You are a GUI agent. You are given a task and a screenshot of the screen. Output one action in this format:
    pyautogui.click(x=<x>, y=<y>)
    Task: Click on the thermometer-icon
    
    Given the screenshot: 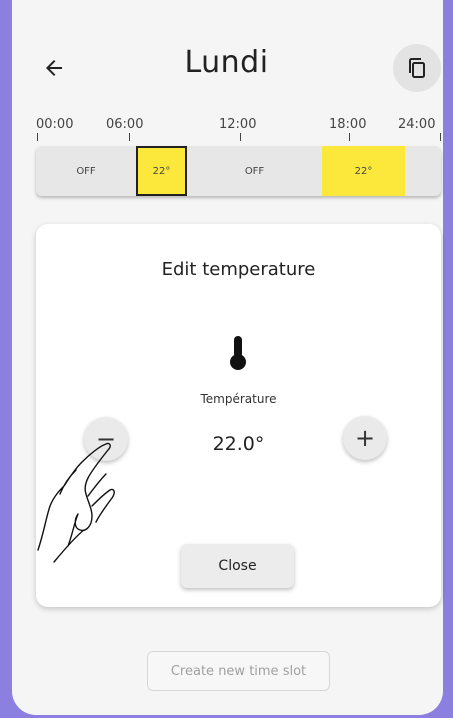 What is the action you would take?
    pyautogui.click(x=238, y=353)
    